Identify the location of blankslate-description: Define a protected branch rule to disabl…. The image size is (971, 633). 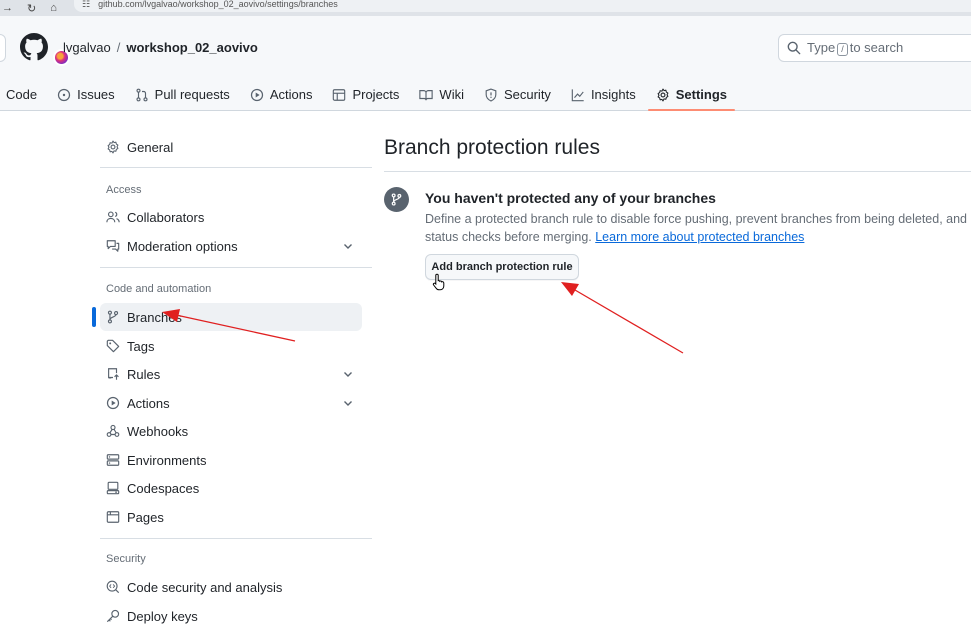
(698, 228).